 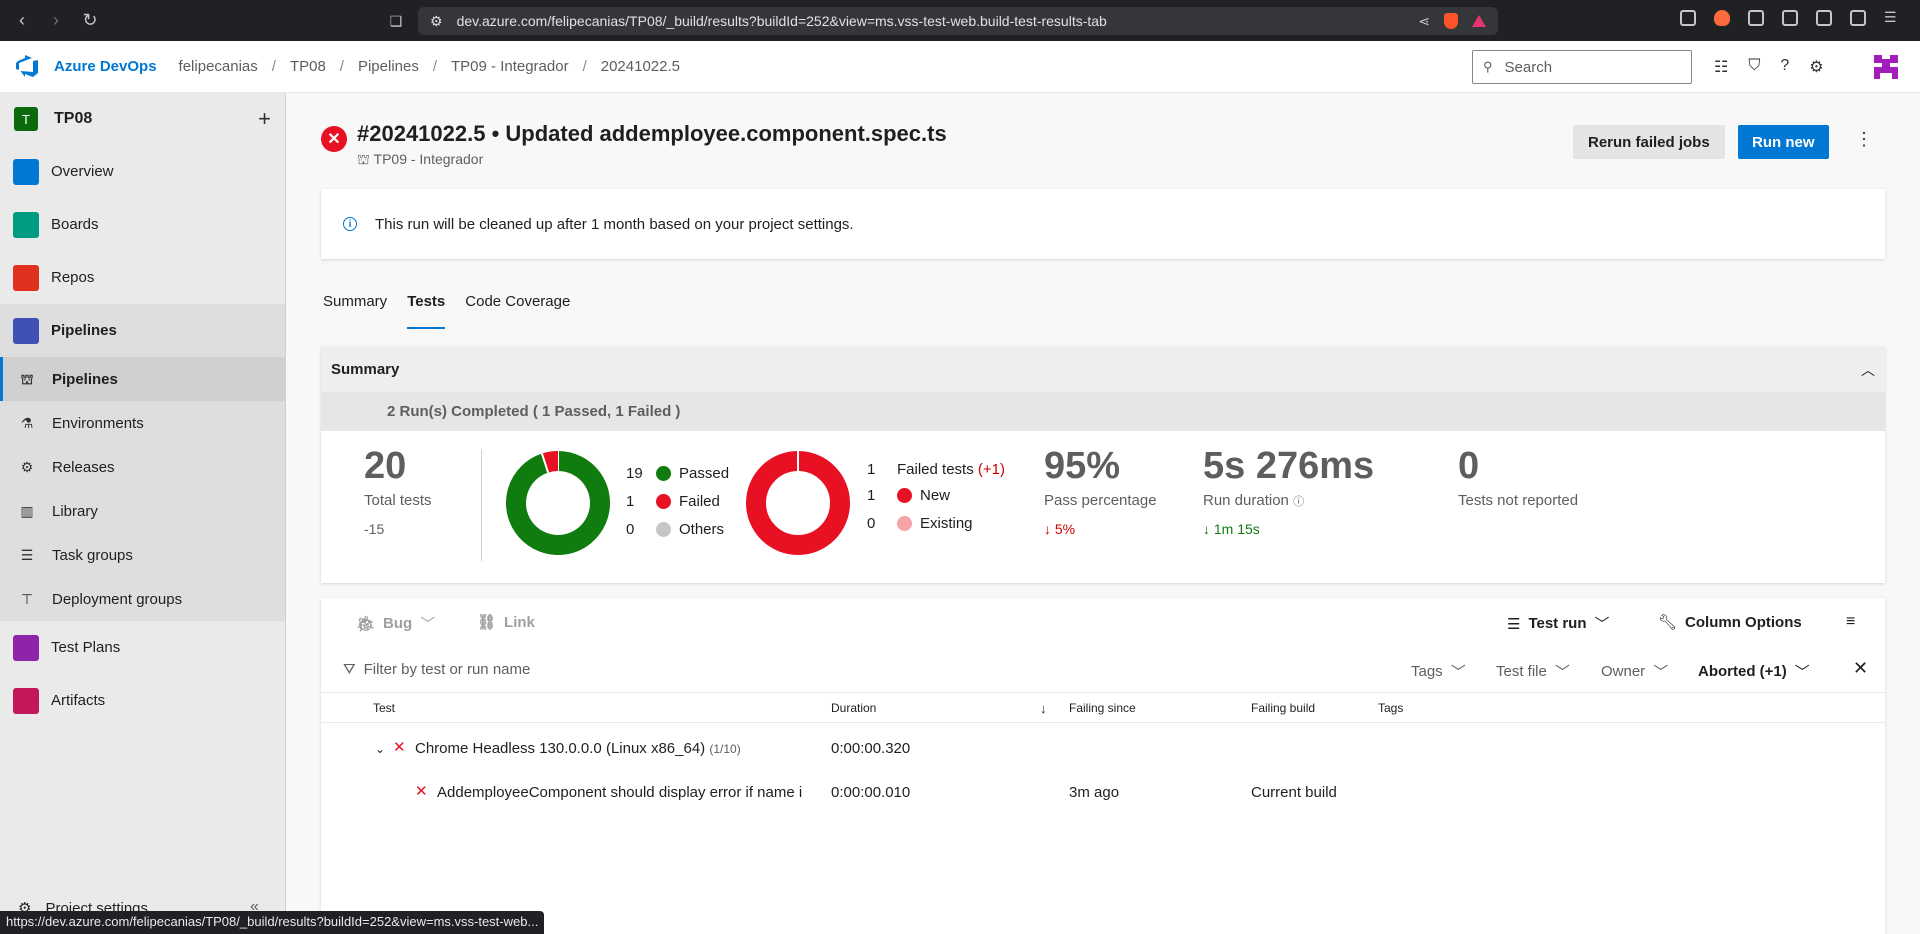 I want to click on filter-input: ⛛ Filter by test or run name, so click(x=436, y=669).